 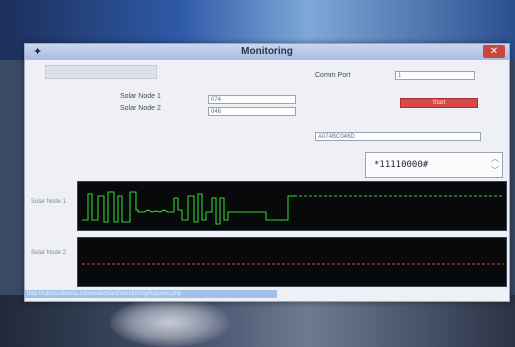 I want to click on wallpaper-artwork, so click(x=170, y=322).